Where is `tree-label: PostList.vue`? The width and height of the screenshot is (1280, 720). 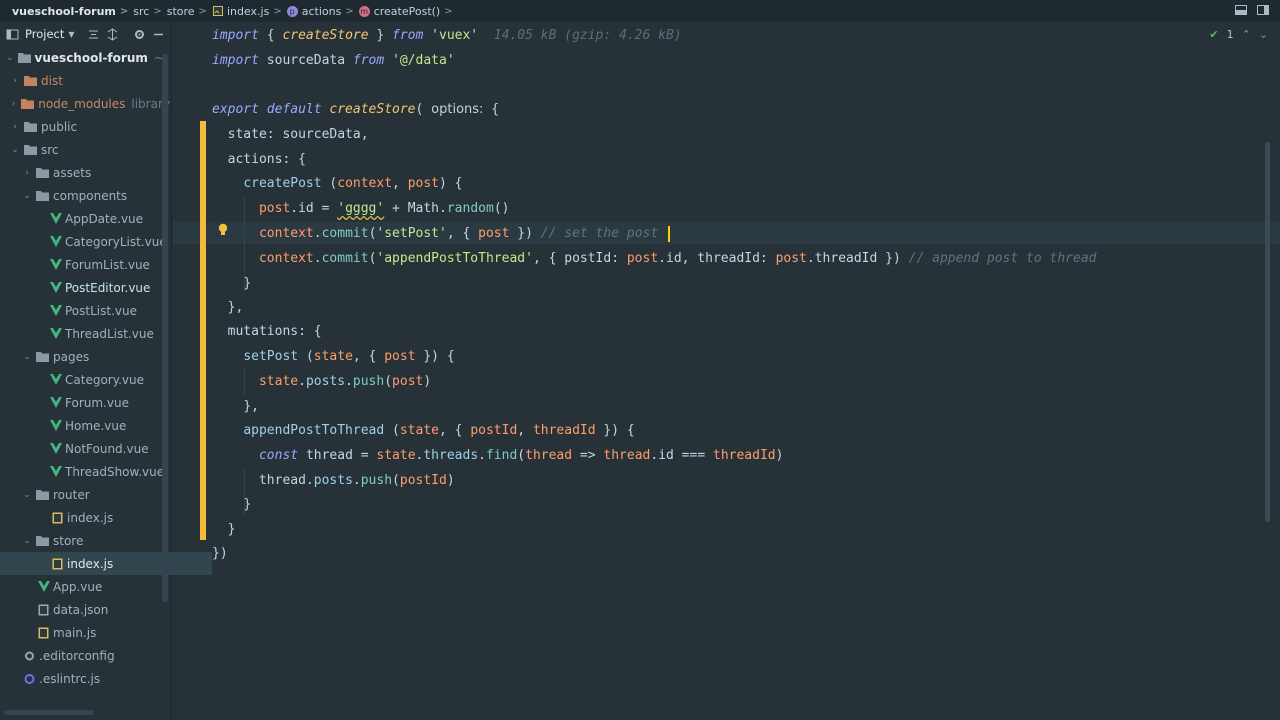 tree-label: PostList.vue is located at coordinates (101, 310).